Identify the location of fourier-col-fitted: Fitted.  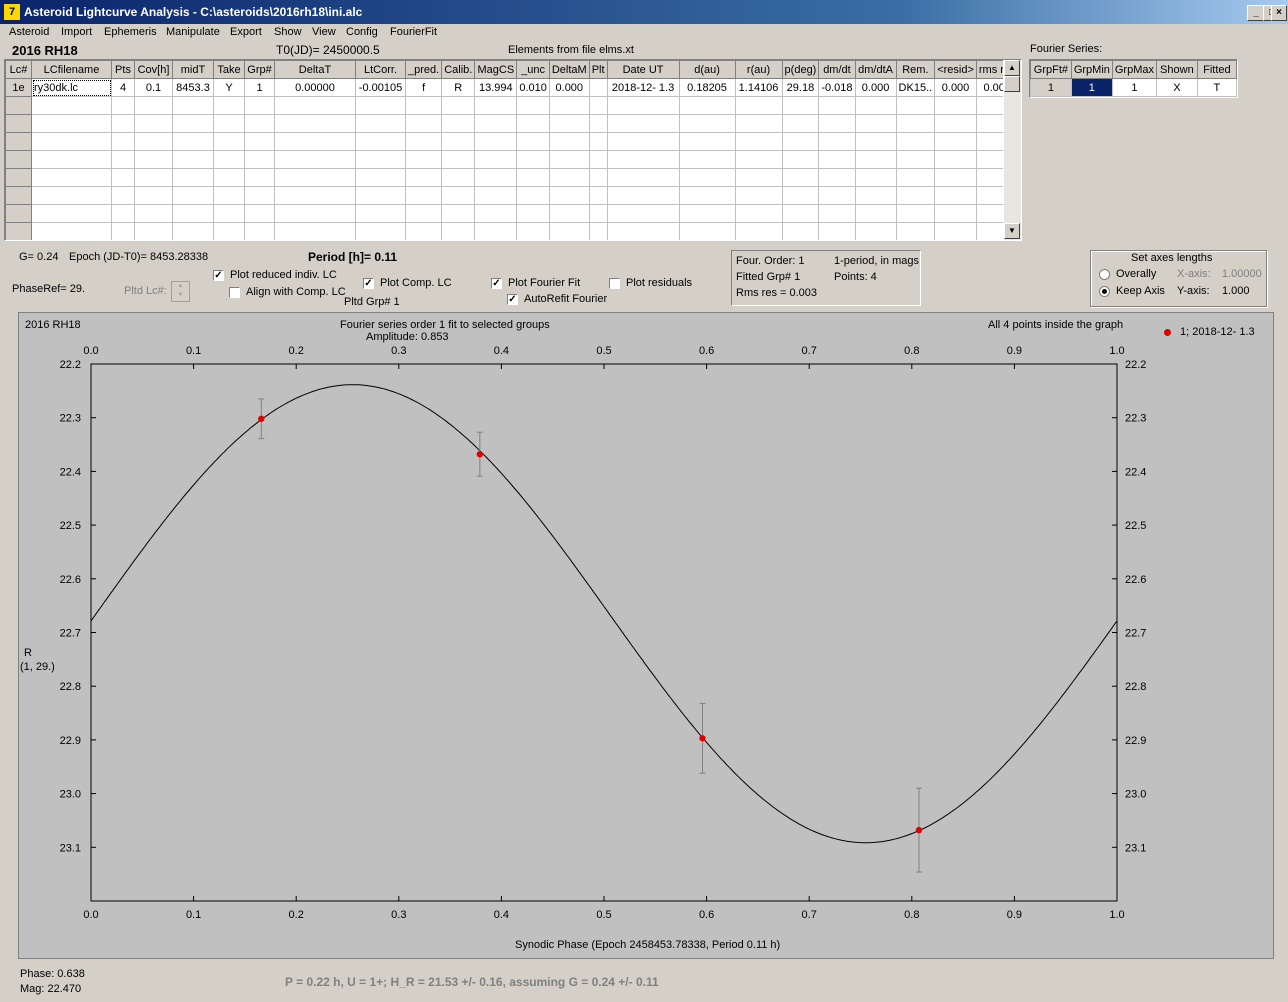
(1216, 69).